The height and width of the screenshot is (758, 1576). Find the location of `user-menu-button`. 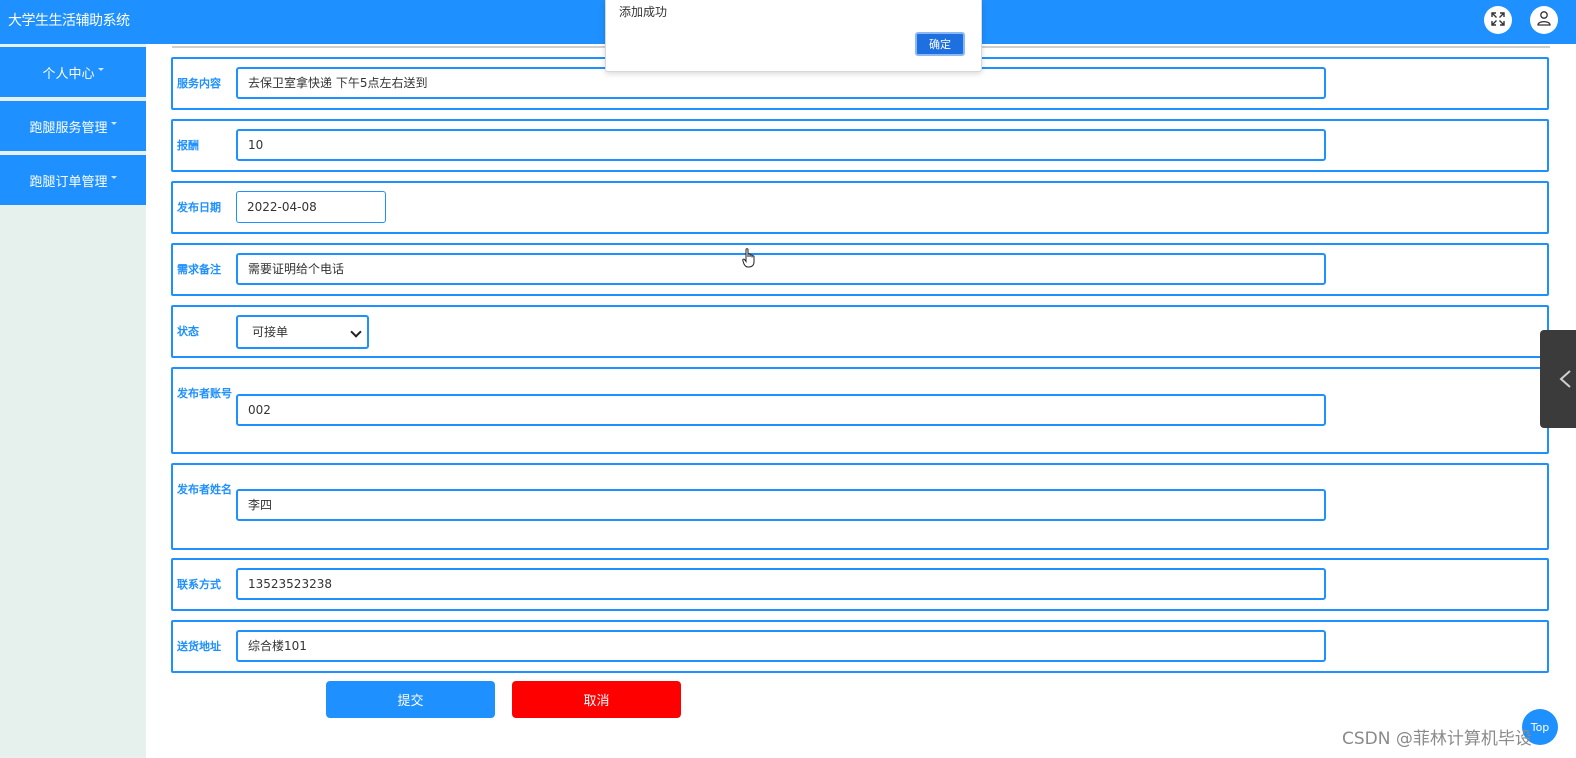

user-menu-button is located at coordinates (1544, 20).